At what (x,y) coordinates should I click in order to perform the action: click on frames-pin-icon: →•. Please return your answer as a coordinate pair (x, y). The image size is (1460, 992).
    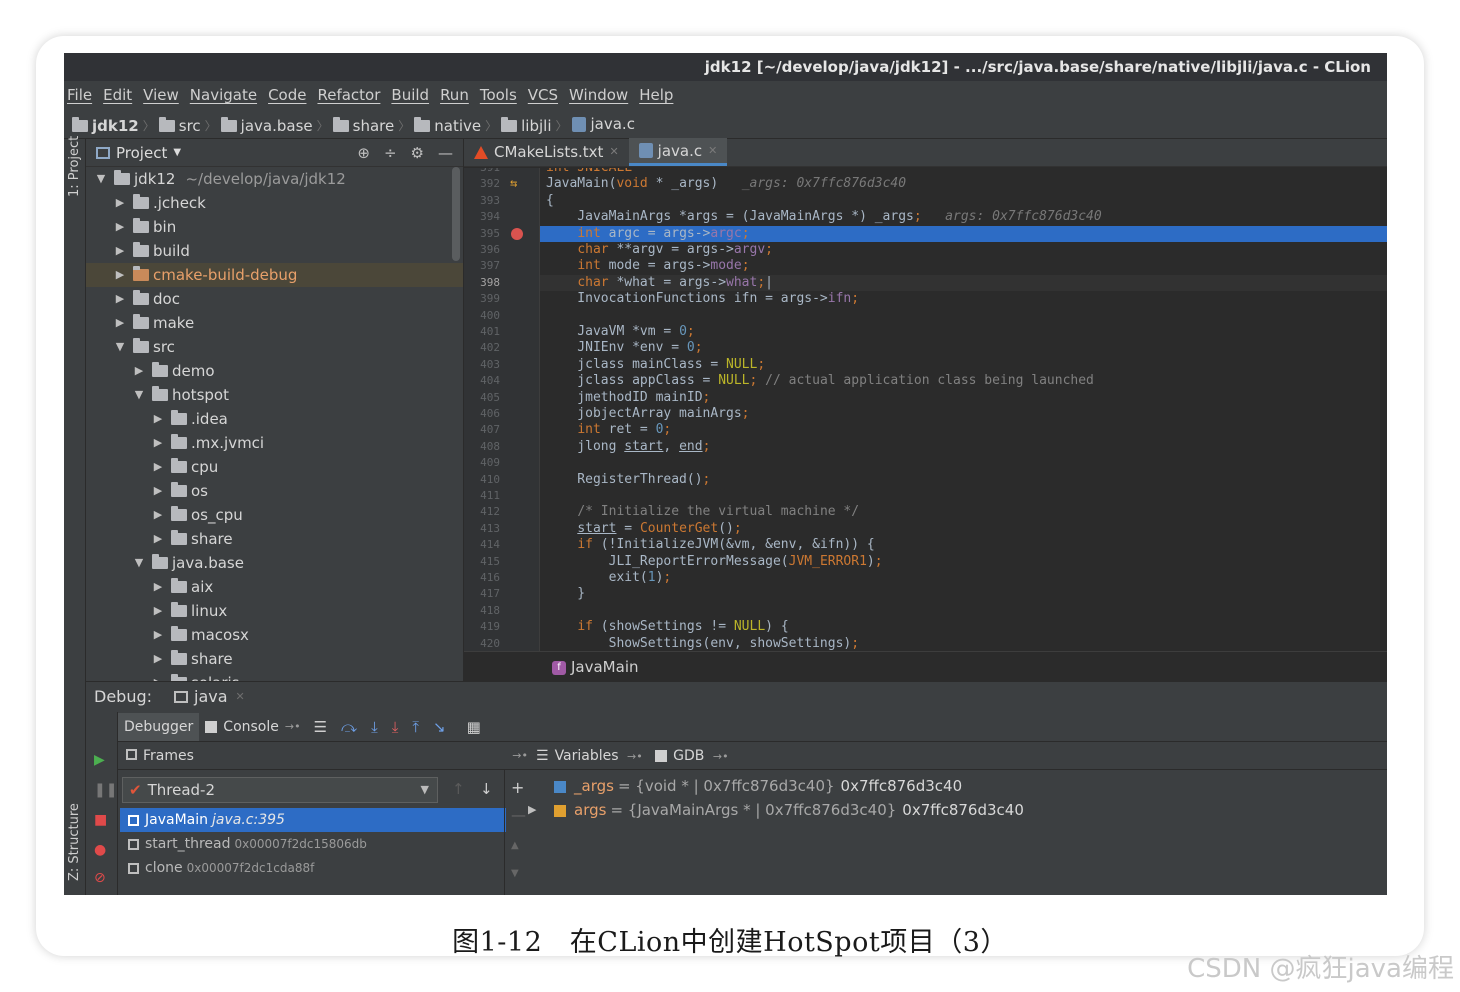
    Looking at the image, I should click on (520, 756).